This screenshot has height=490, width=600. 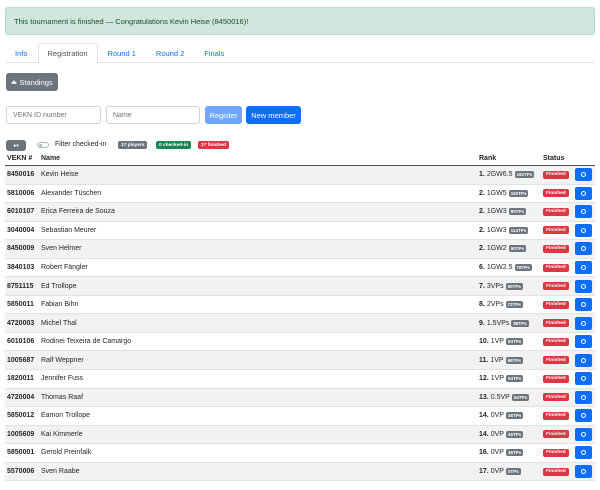 I want to click on score: 1VP, so click(x=497, y=360).